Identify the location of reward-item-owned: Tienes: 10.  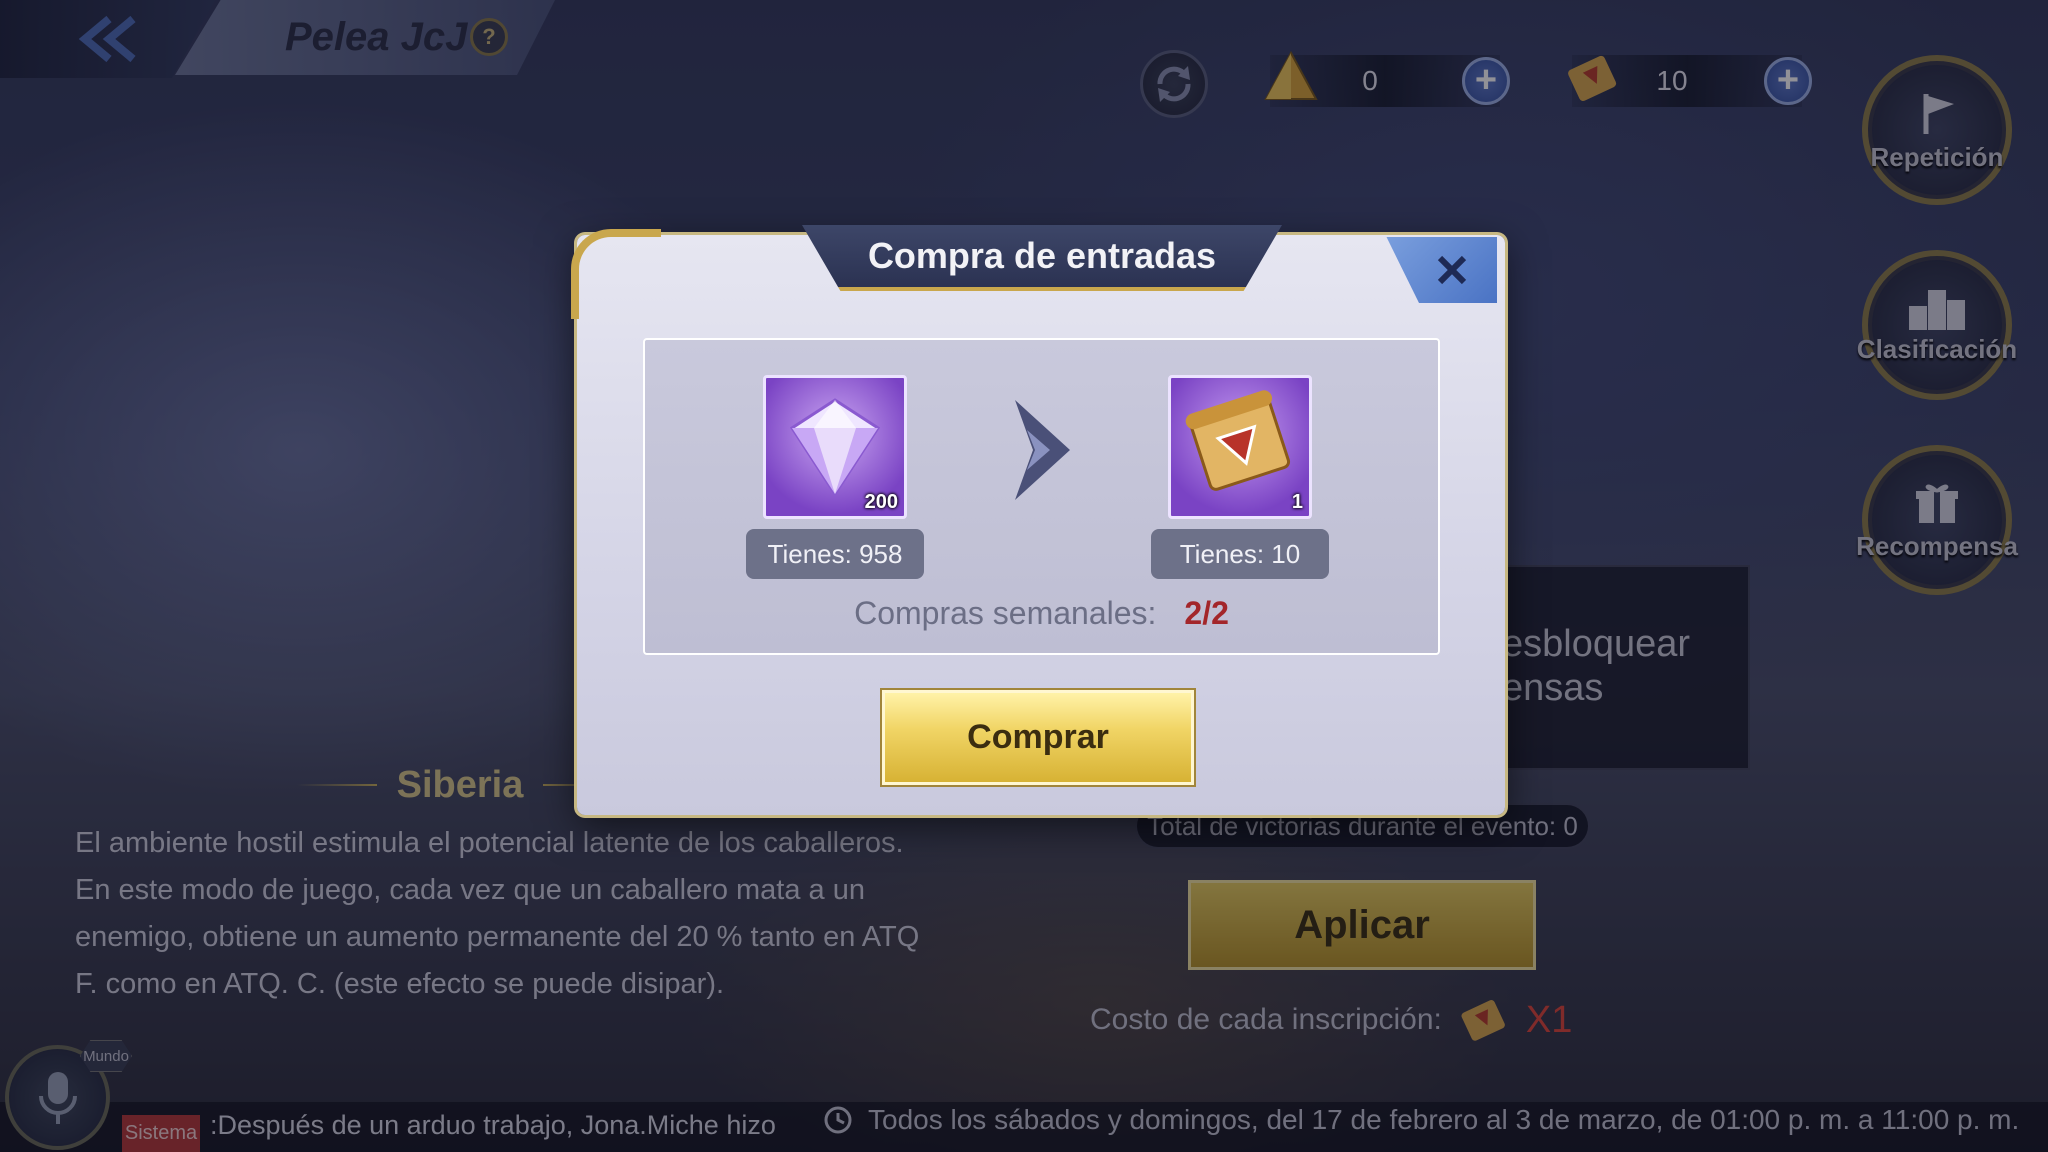
(1240, 554).